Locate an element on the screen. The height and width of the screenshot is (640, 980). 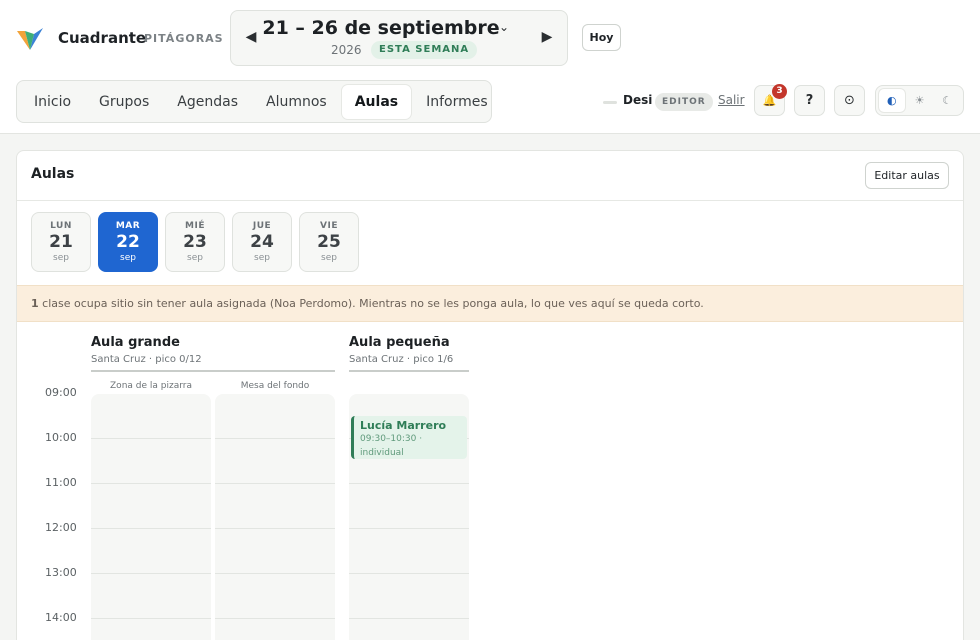
time-label: 10:00 is located at coordinates (61, 437).